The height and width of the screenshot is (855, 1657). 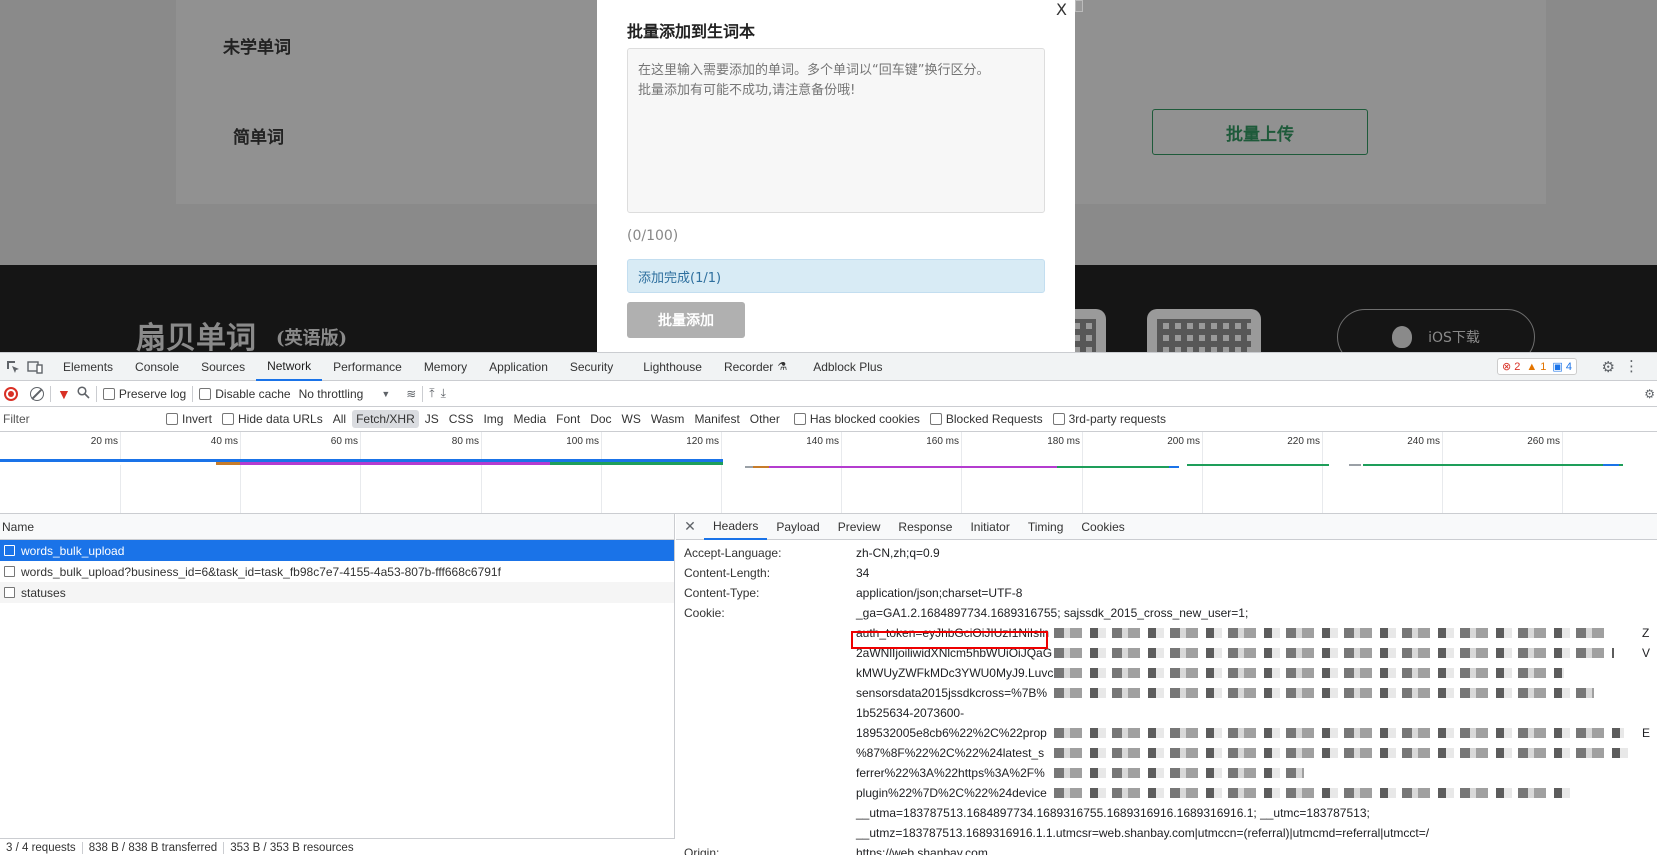 What do you see at coordinates (73, 550) in the screenshot?
I see `request-name: words_bulk_upload` at bounding box center [73, 550].